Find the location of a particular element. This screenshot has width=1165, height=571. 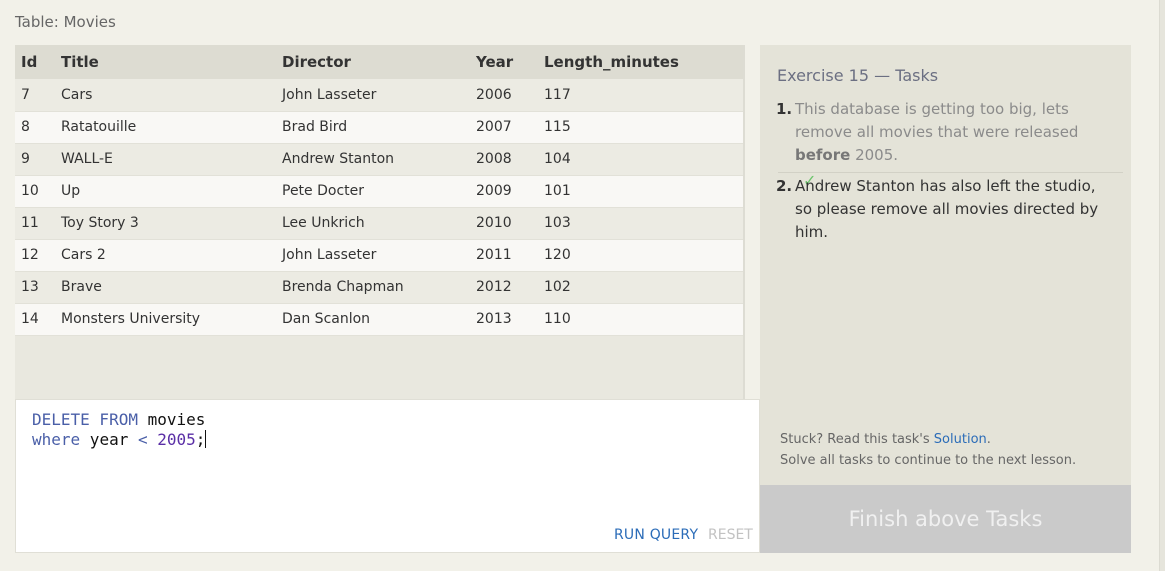

table-row: 10 Up Pete Docter 2009 101 is located at coordinates (379, 191).